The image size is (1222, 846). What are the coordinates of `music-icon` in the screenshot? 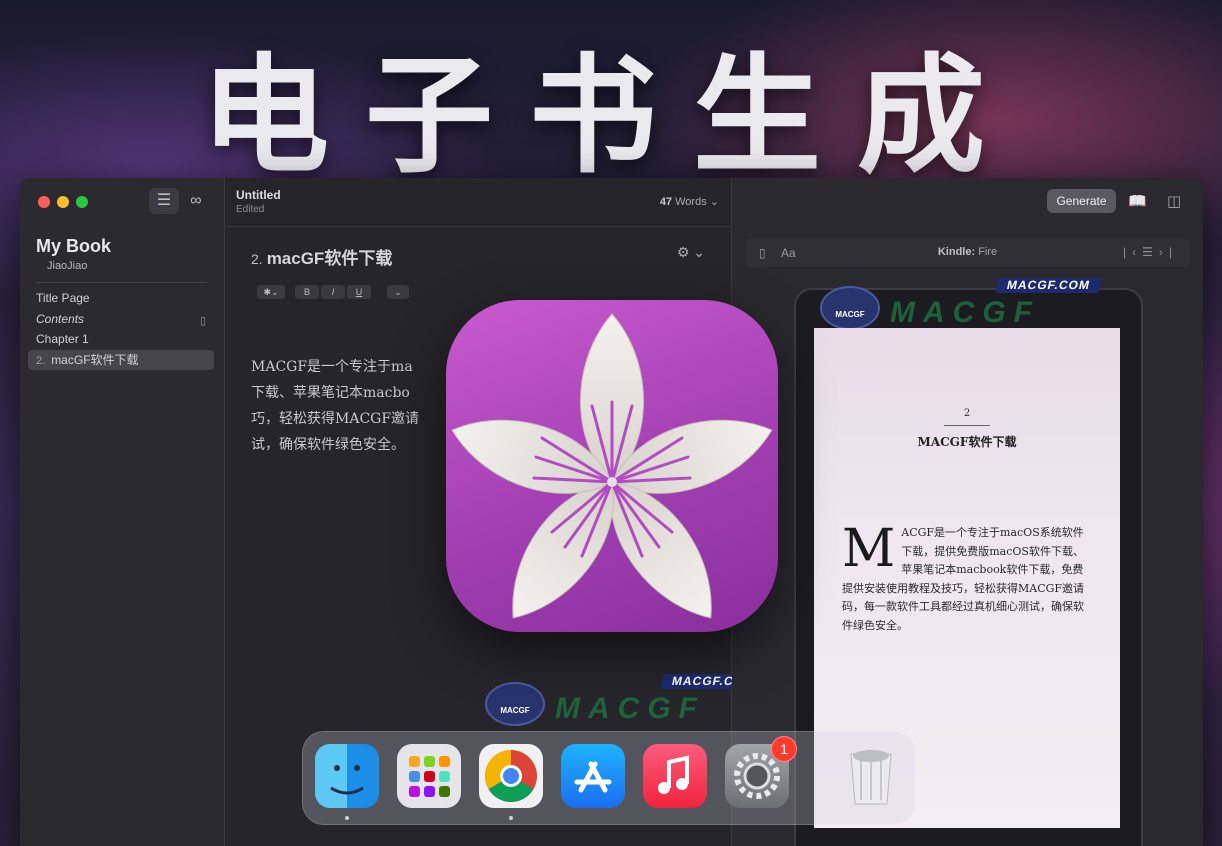 It's located at (675, 776).